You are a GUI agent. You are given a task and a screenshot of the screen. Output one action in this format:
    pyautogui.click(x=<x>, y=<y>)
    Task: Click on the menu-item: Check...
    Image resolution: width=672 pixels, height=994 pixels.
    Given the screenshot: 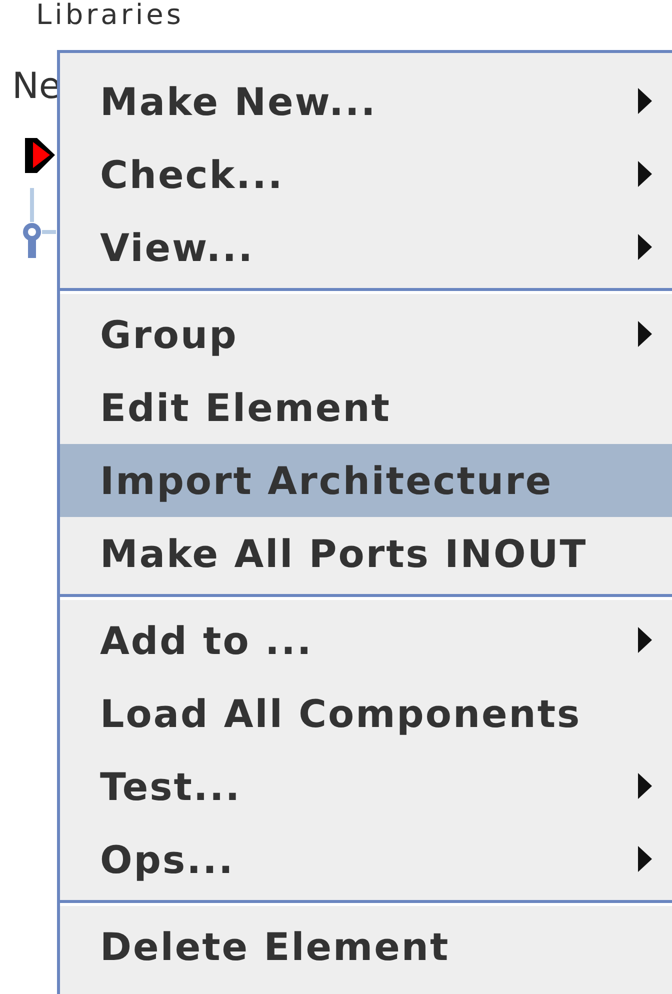 What is the action you would take?
    pyautogui.click(x=366, y=174)
    